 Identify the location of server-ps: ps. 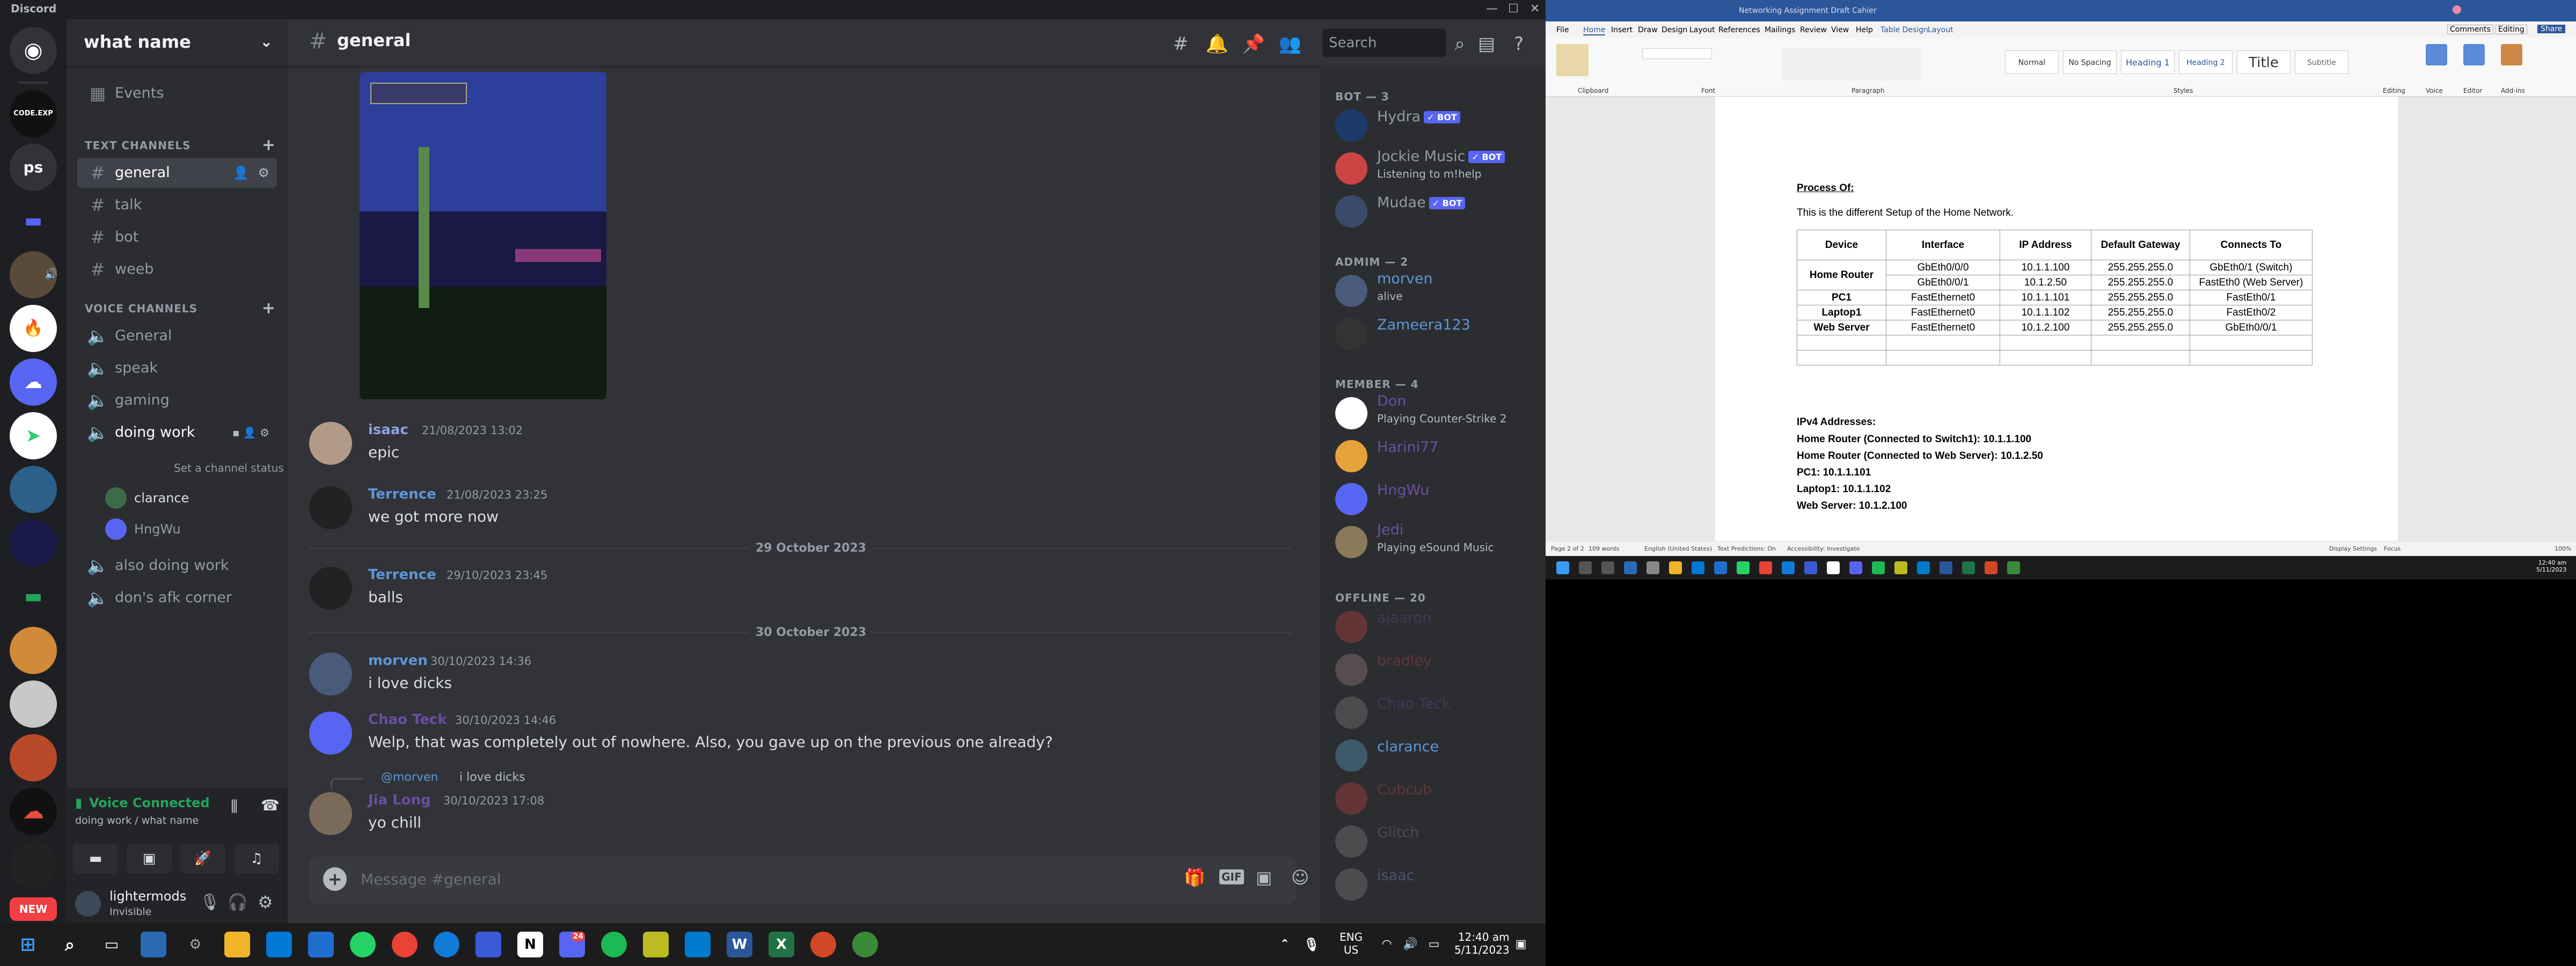
(33, 167).